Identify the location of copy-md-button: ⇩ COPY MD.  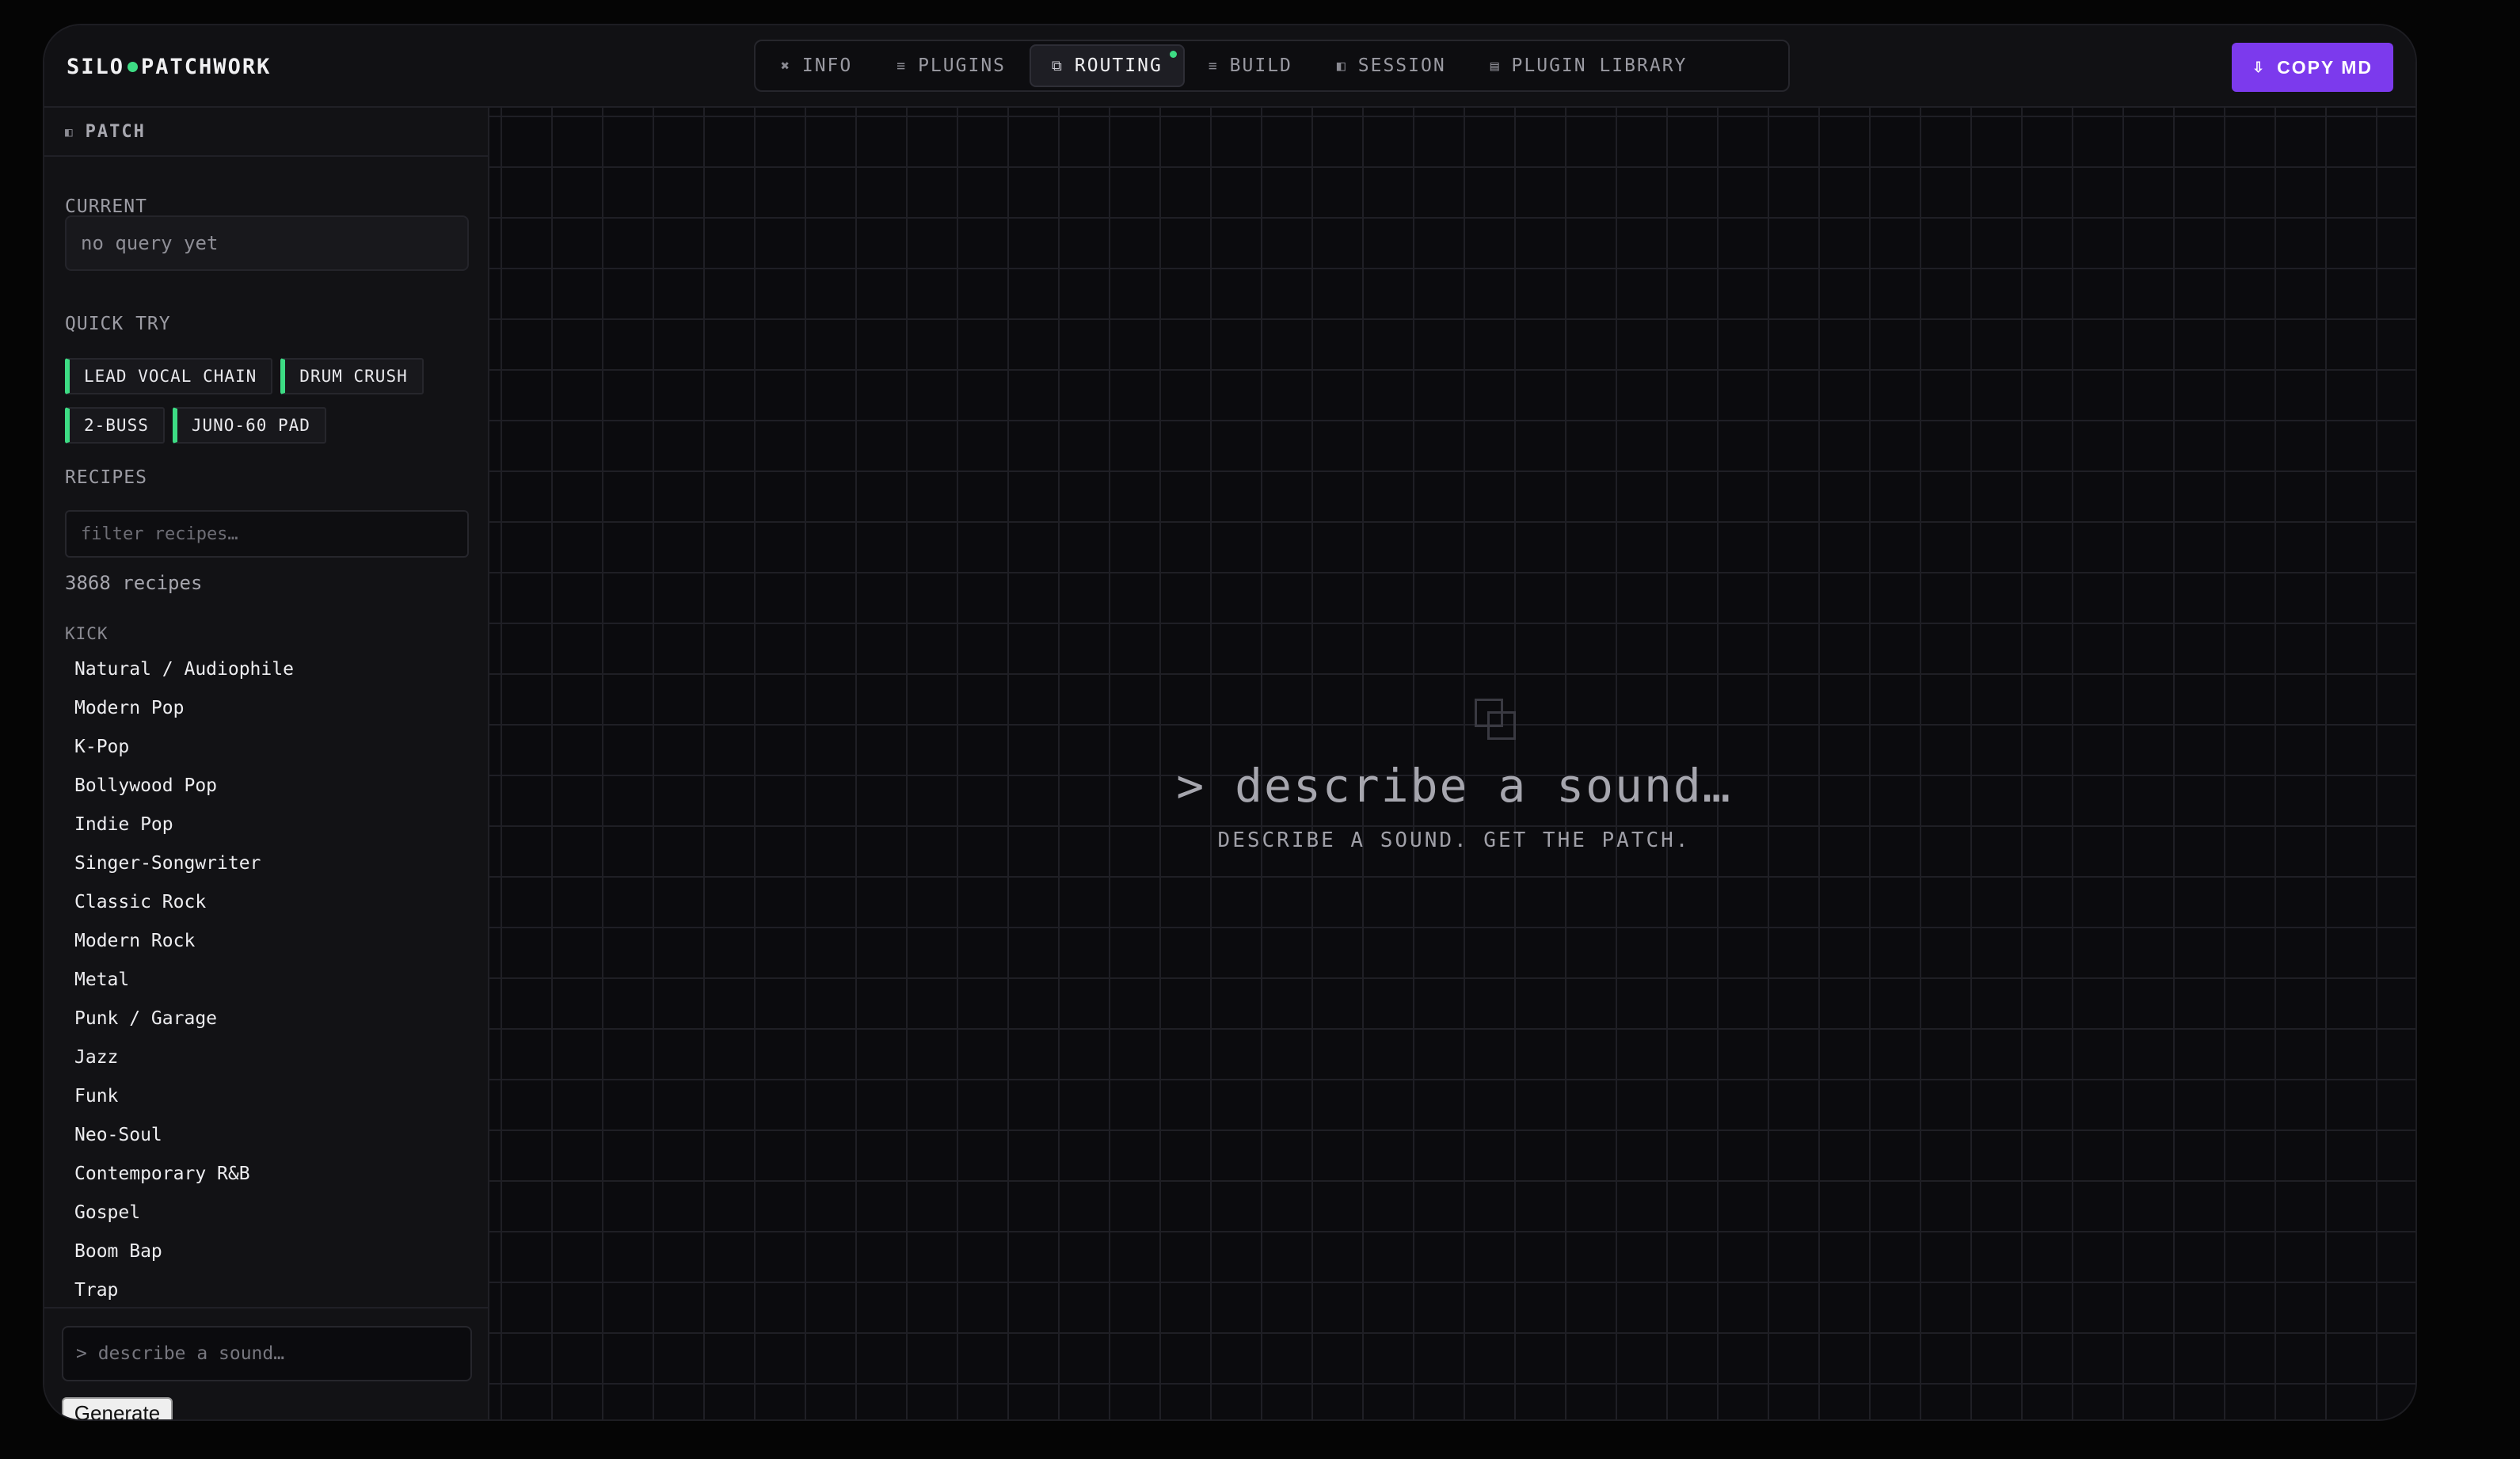
(2312, 67).